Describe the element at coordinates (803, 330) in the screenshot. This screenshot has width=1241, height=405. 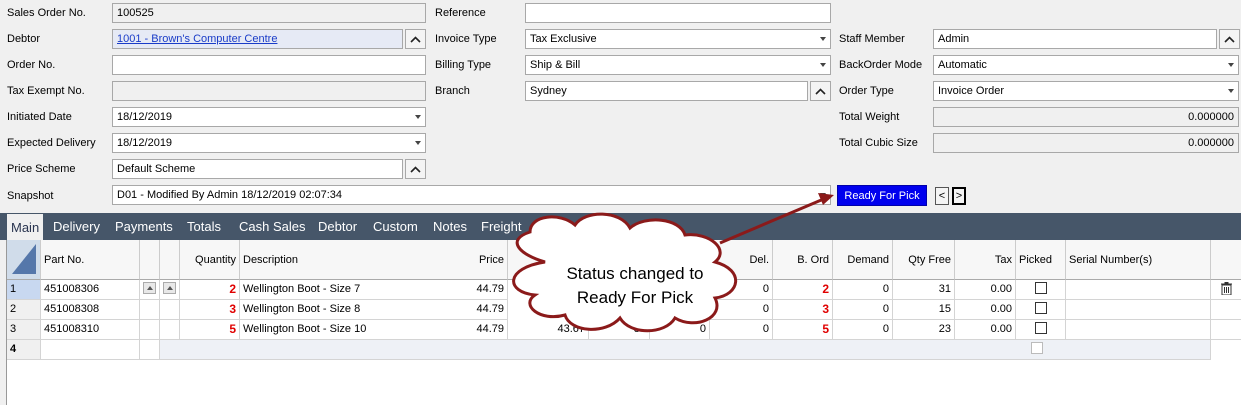
I see `b-ord-cell: 5` at that location.